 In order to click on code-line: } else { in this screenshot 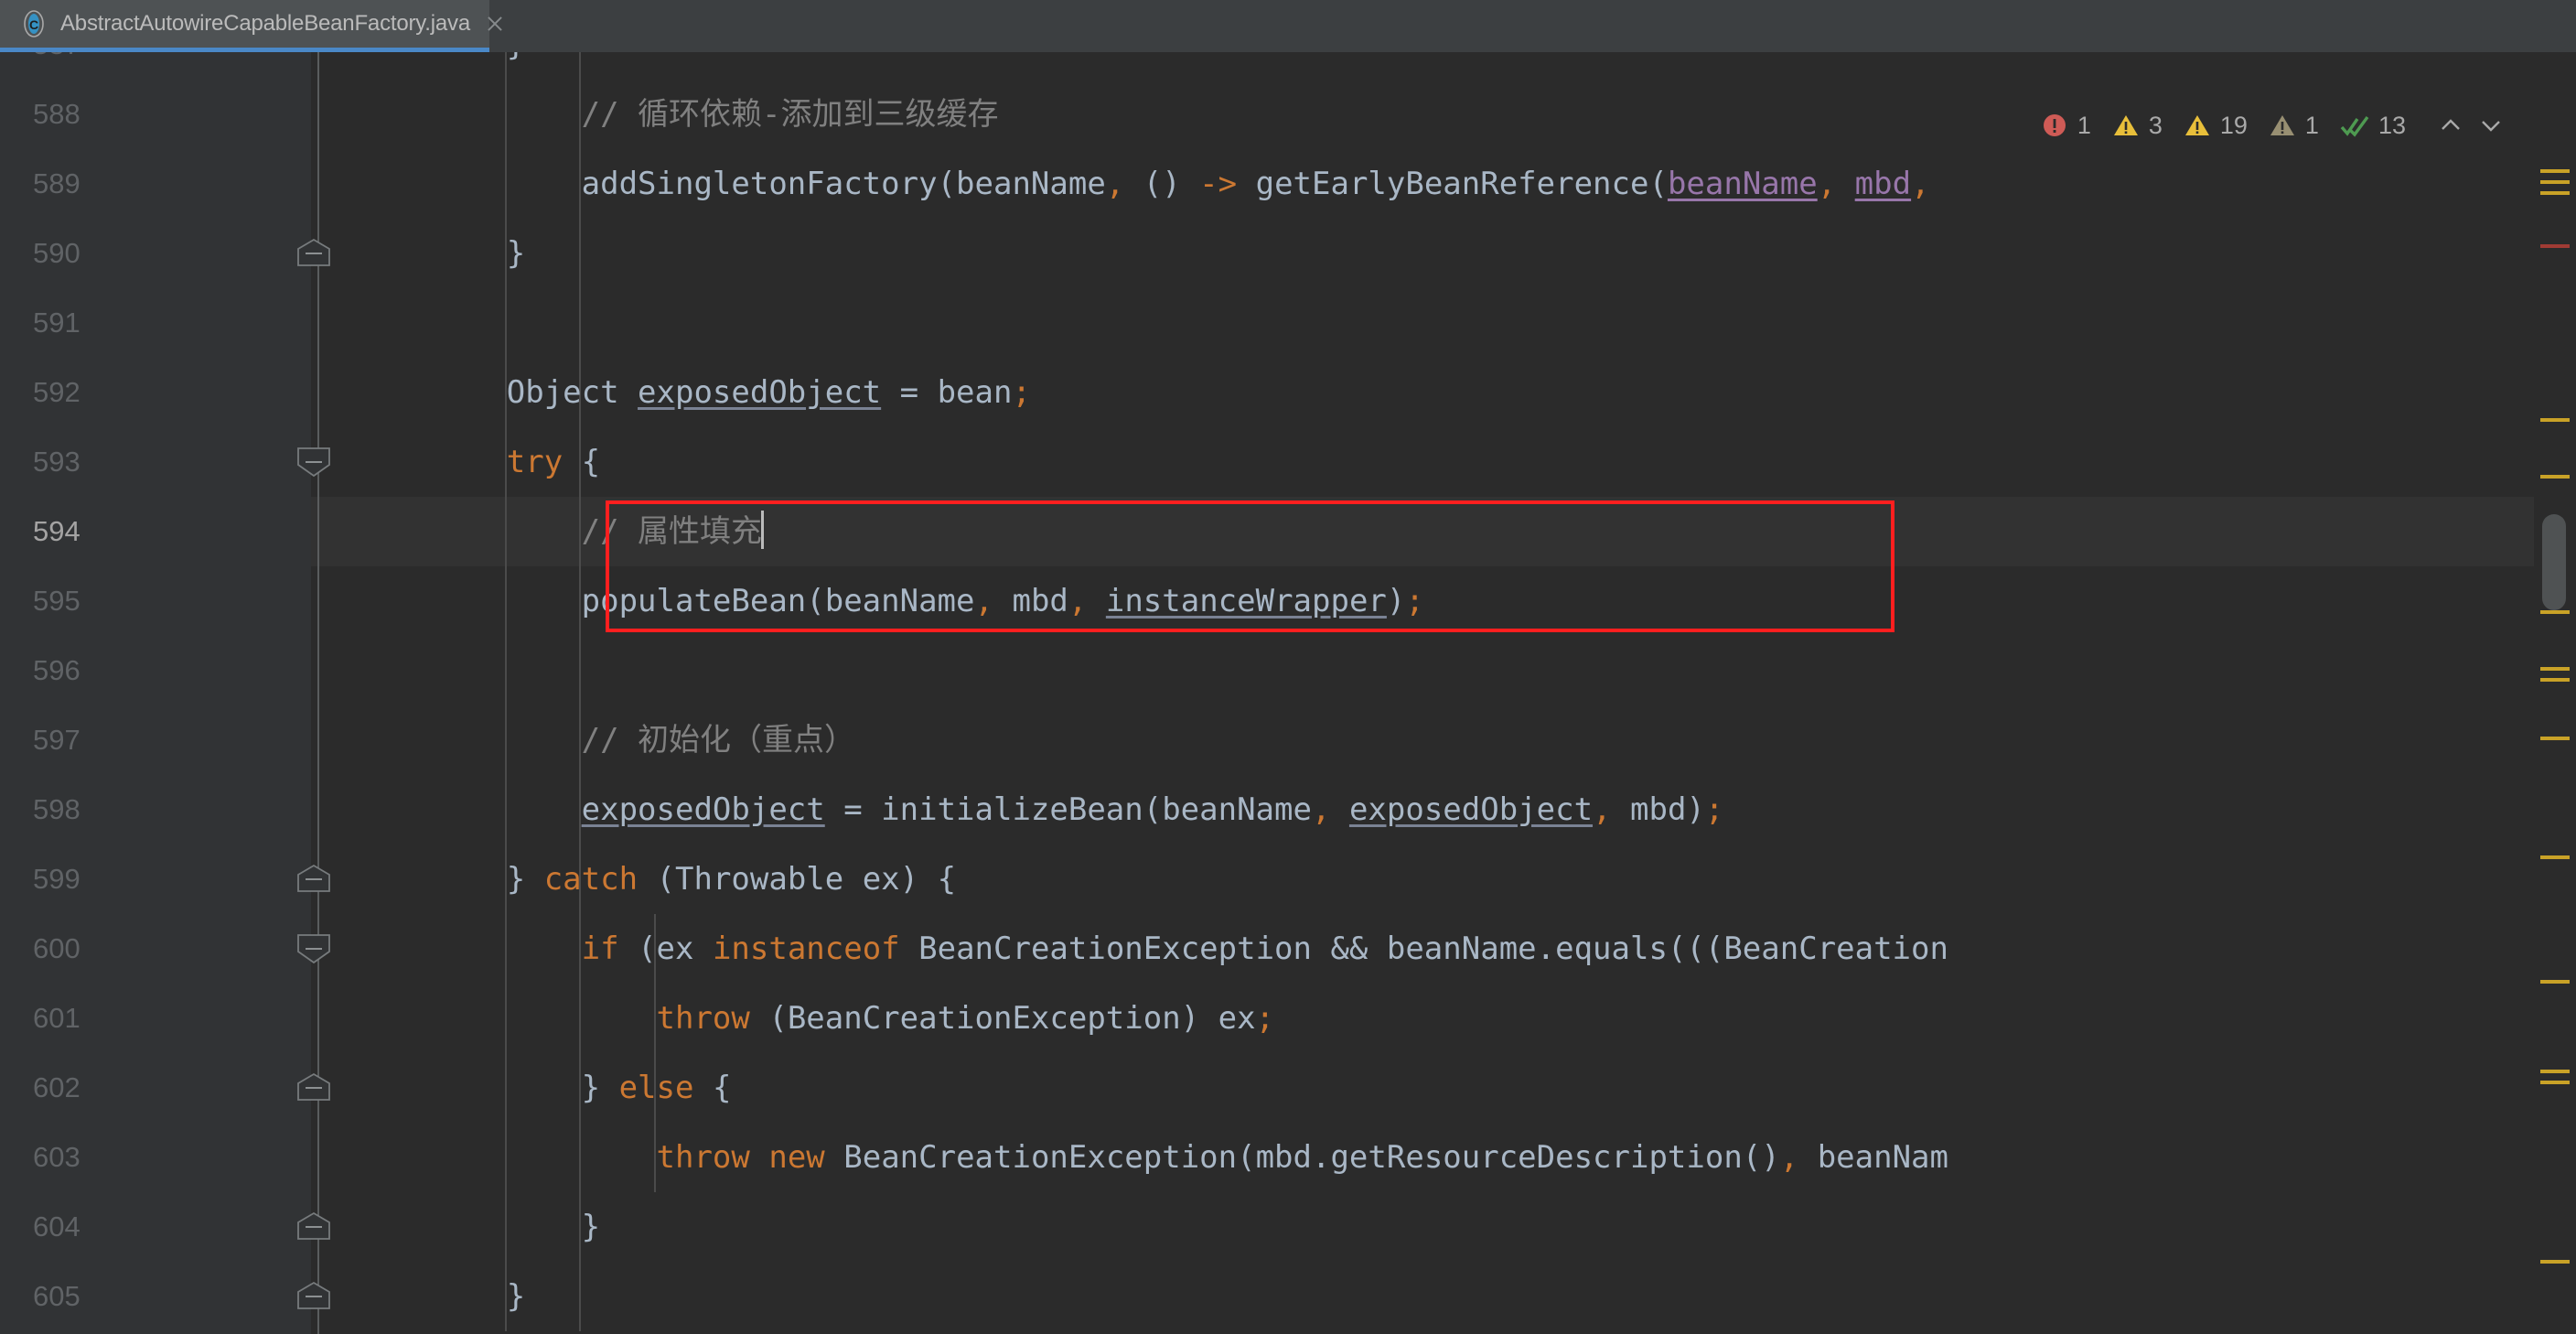, I will do `click(545, 1088)`.